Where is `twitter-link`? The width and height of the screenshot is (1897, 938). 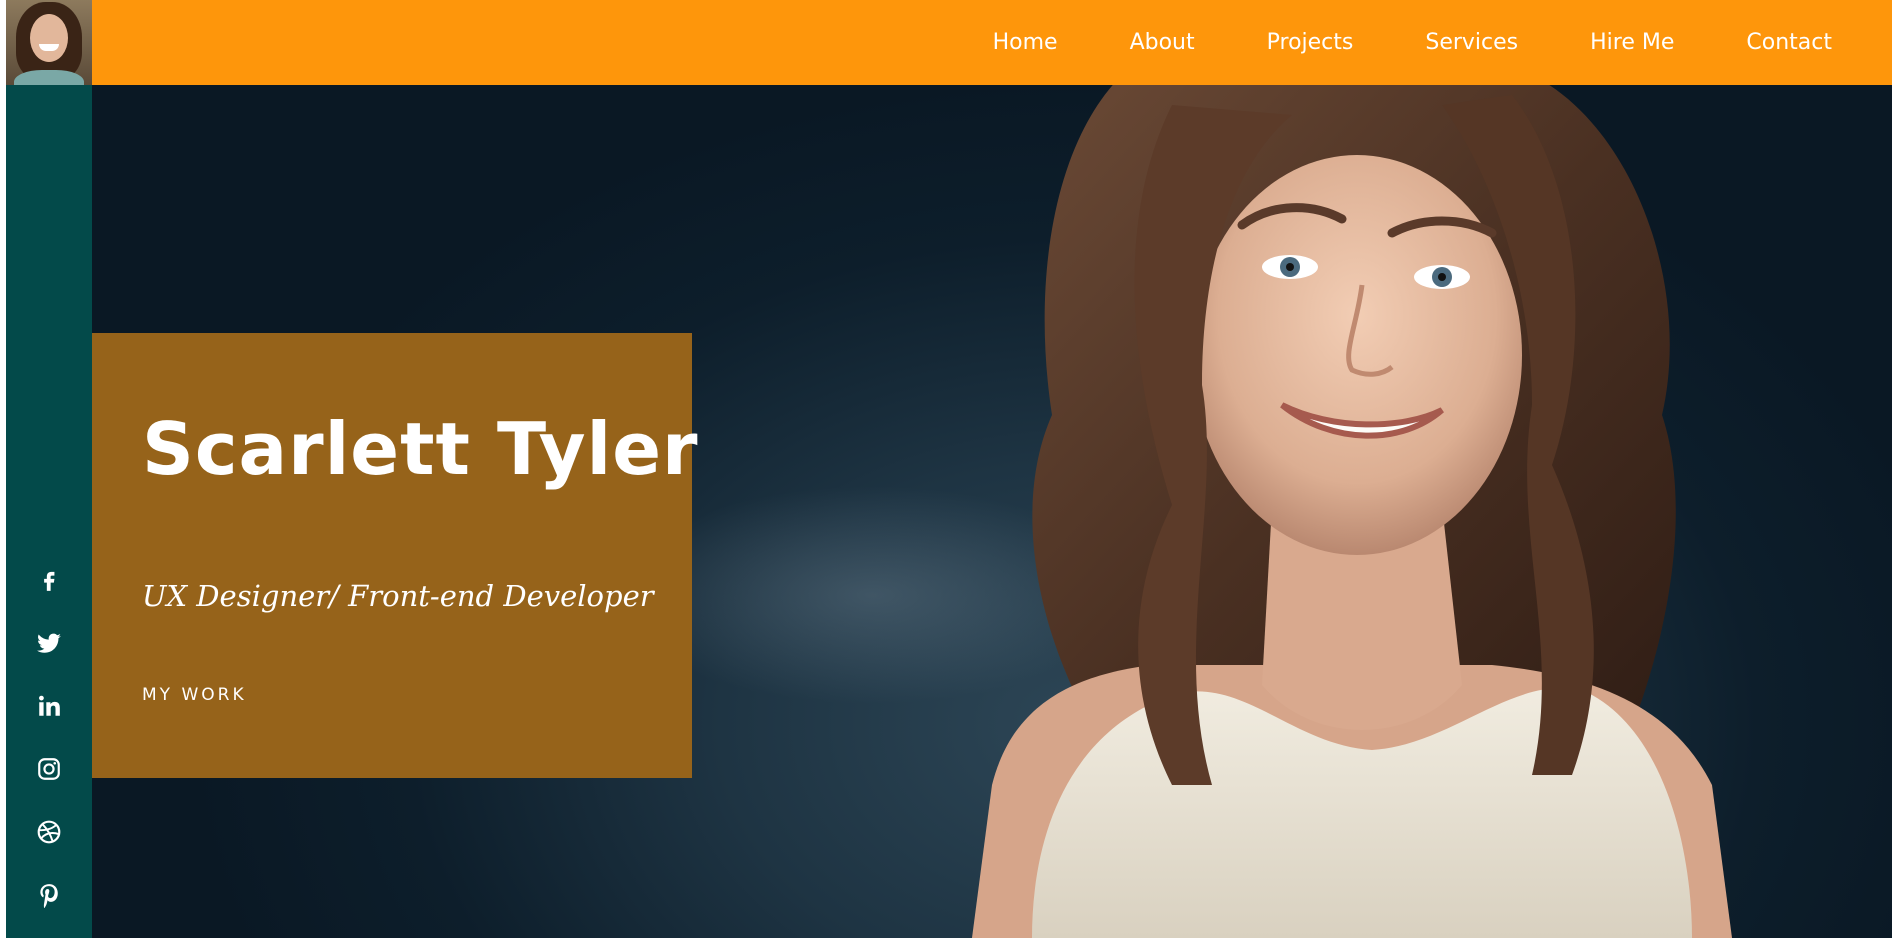 twitter-link is located at coordinates (49, 642).